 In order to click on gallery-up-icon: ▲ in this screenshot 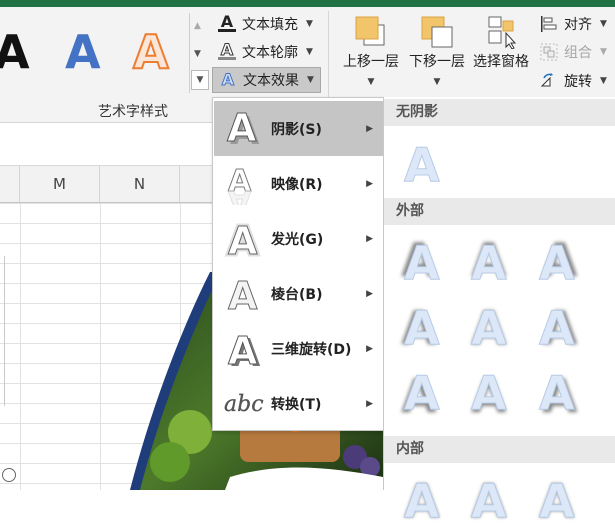, I will do `click(197, 26)`.